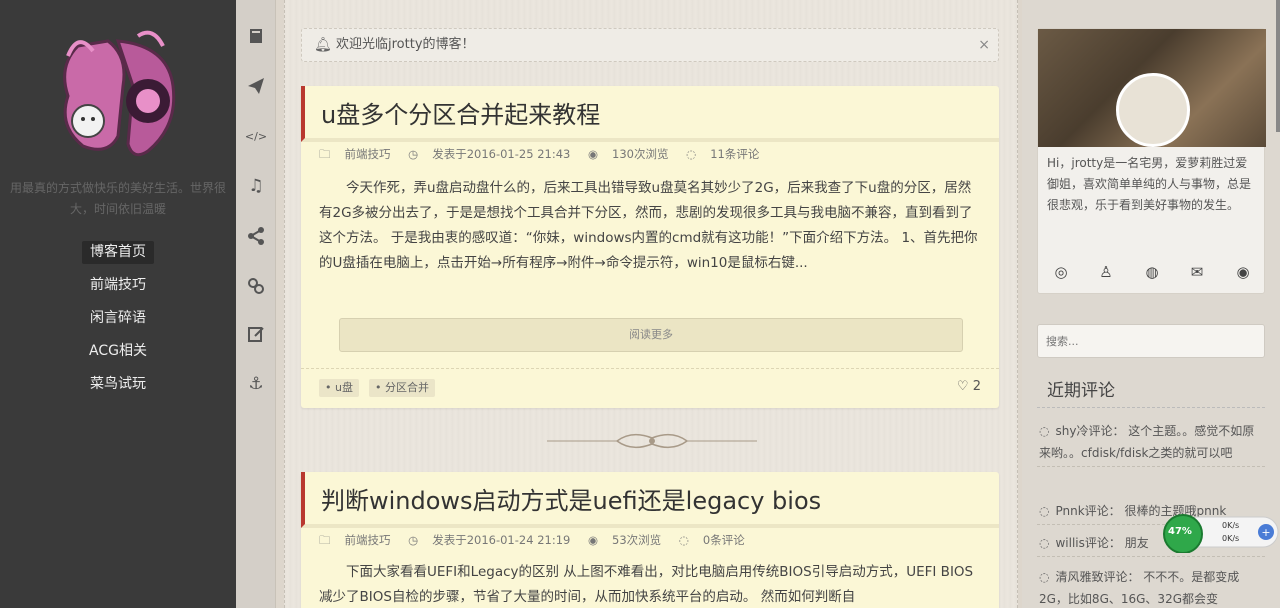  Describe the element at coordinates (734, 154) in the screenshot. I see `post-comments: 11条评论` at that location.